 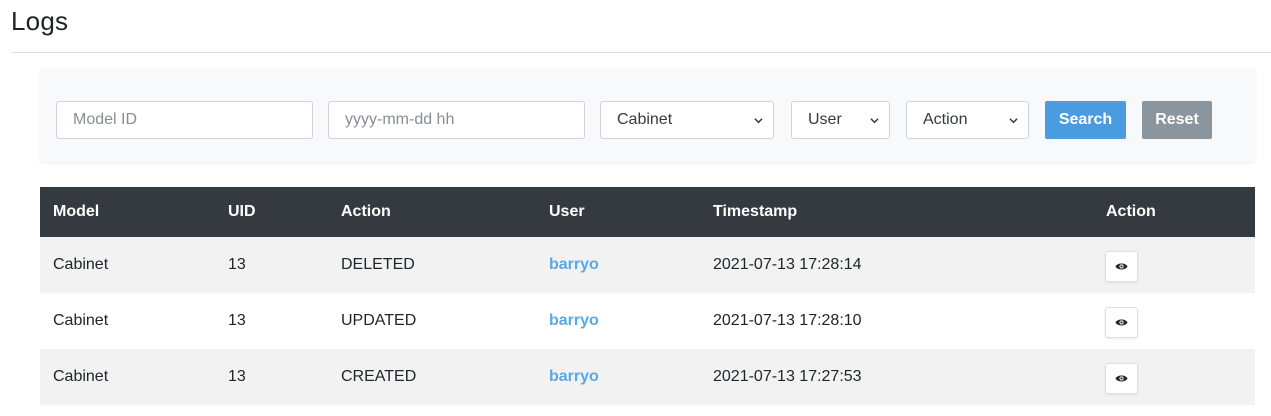 I want to click on header-actions: Action, so click(x=1131, y=211).